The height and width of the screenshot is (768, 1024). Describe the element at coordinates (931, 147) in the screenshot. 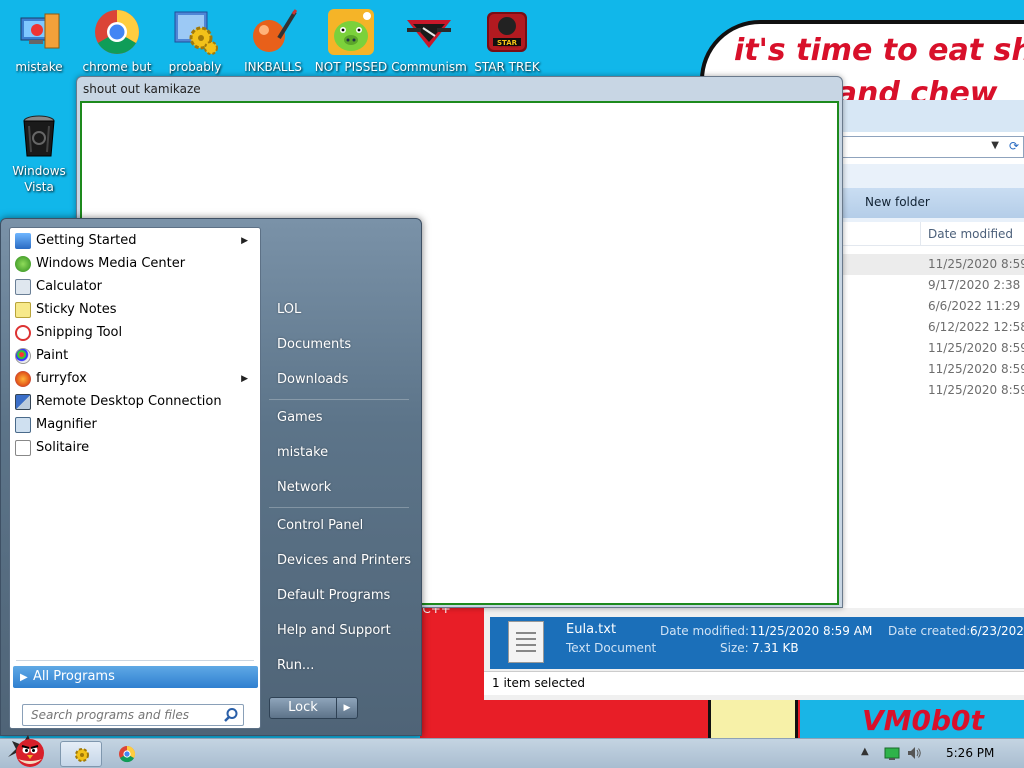

I see `explorer-address-bar: ▼ ⟳` at that location.